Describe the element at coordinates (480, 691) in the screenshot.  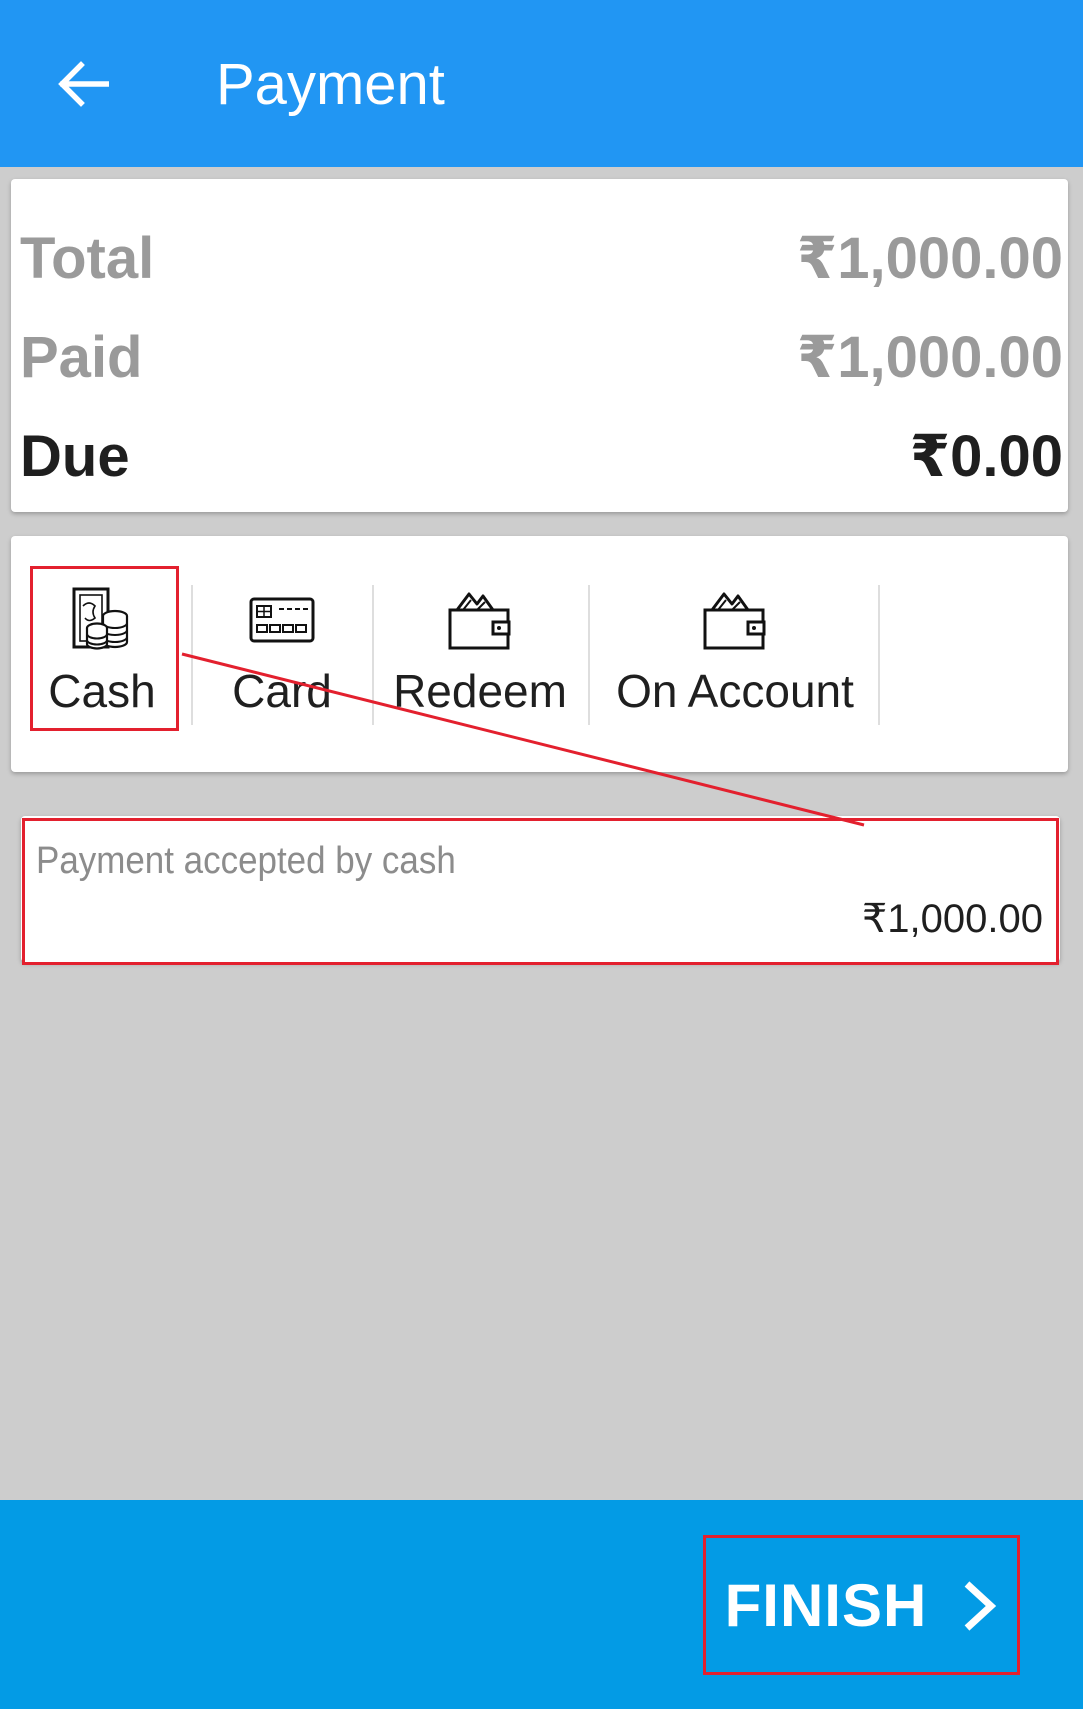
I see `payment-method-label: Redeem` at that location.